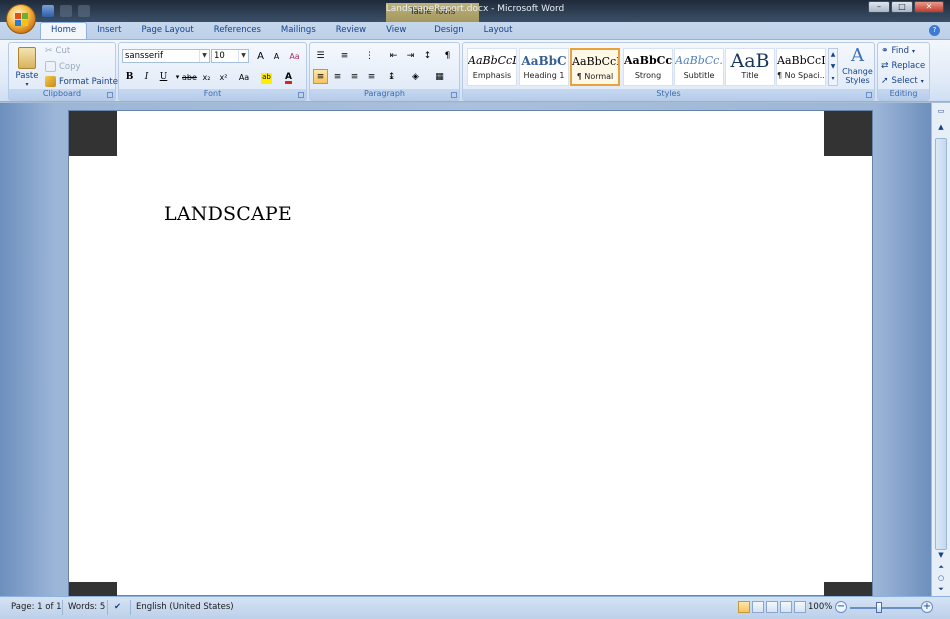 This screenshot has height=619, width=950. What do you see at coordinates (301, 95) in the screenshot?
I see `font-launcher-icon` at bounding box center [301, 95].